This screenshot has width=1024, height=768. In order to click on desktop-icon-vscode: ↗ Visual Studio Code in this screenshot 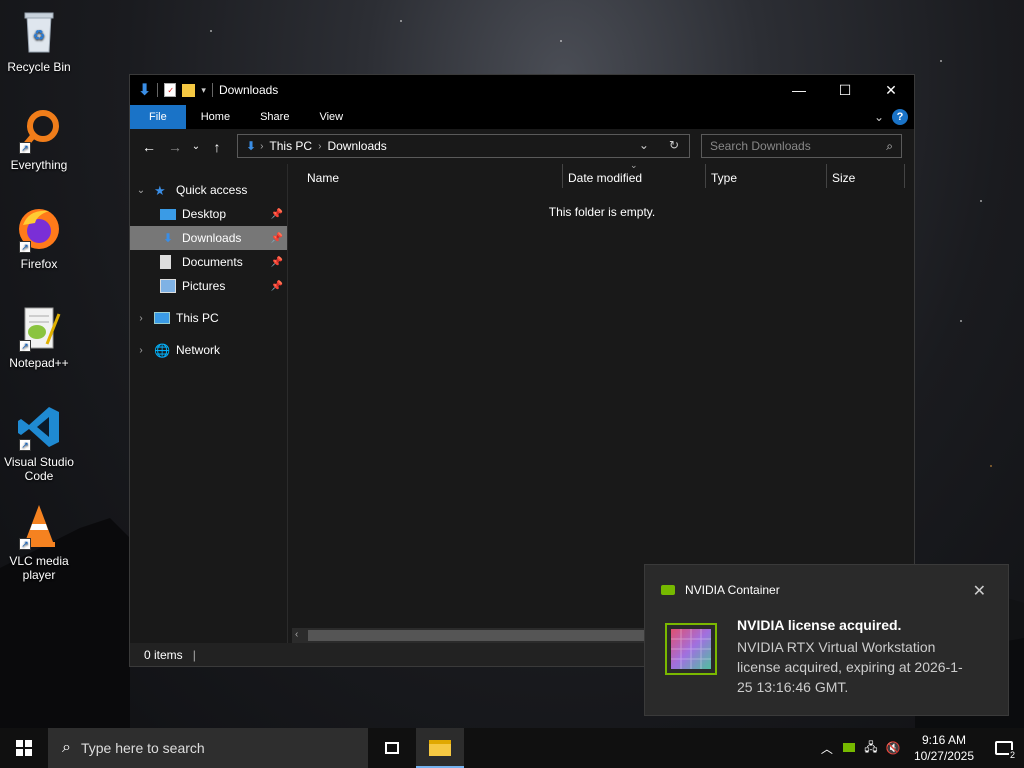, I will do `click(39, 443)`.